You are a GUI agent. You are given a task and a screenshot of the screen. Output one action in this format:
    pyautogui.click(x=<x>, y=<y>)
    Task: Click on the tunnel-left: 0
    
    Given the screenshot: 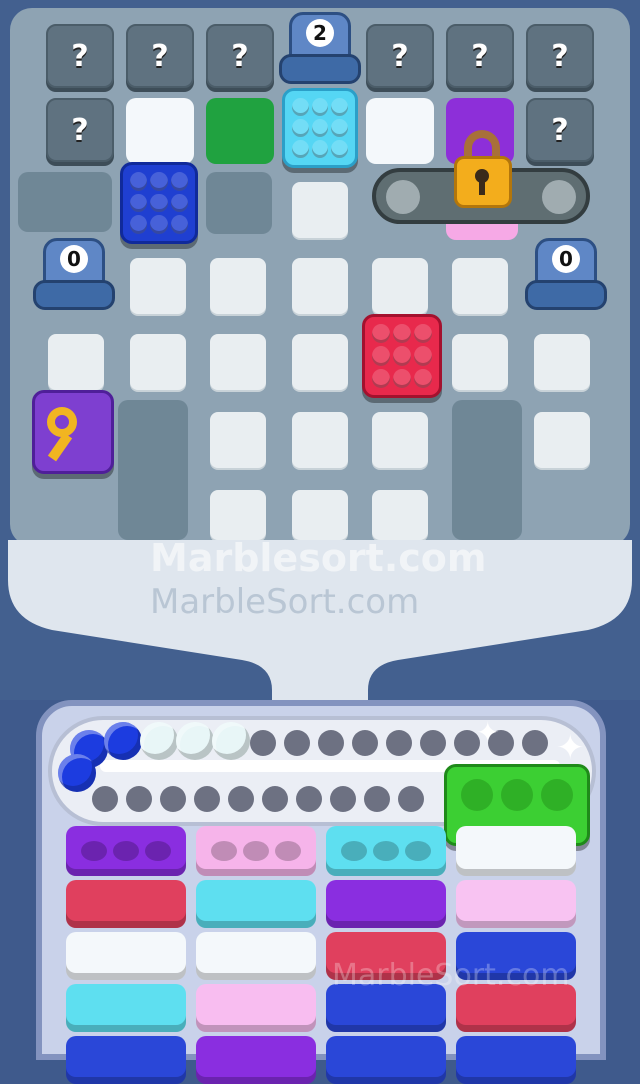 What is the action you would take?
    pyautogui.click(x=74, y=274)
    